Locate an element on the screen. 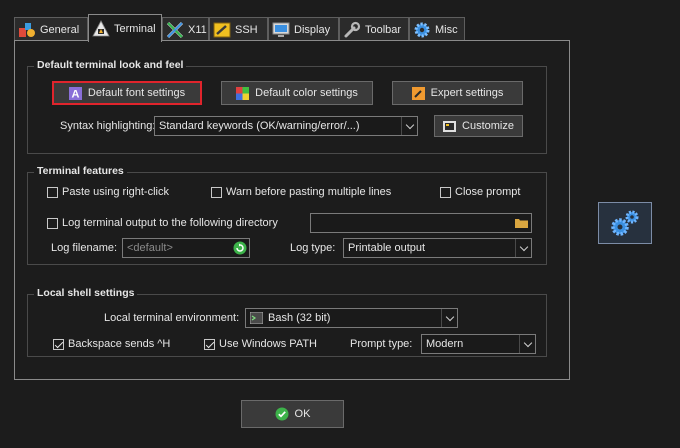 This screenshot has height=448, width=680. log-filename-input: <default> is located at coordinates (186, 248).